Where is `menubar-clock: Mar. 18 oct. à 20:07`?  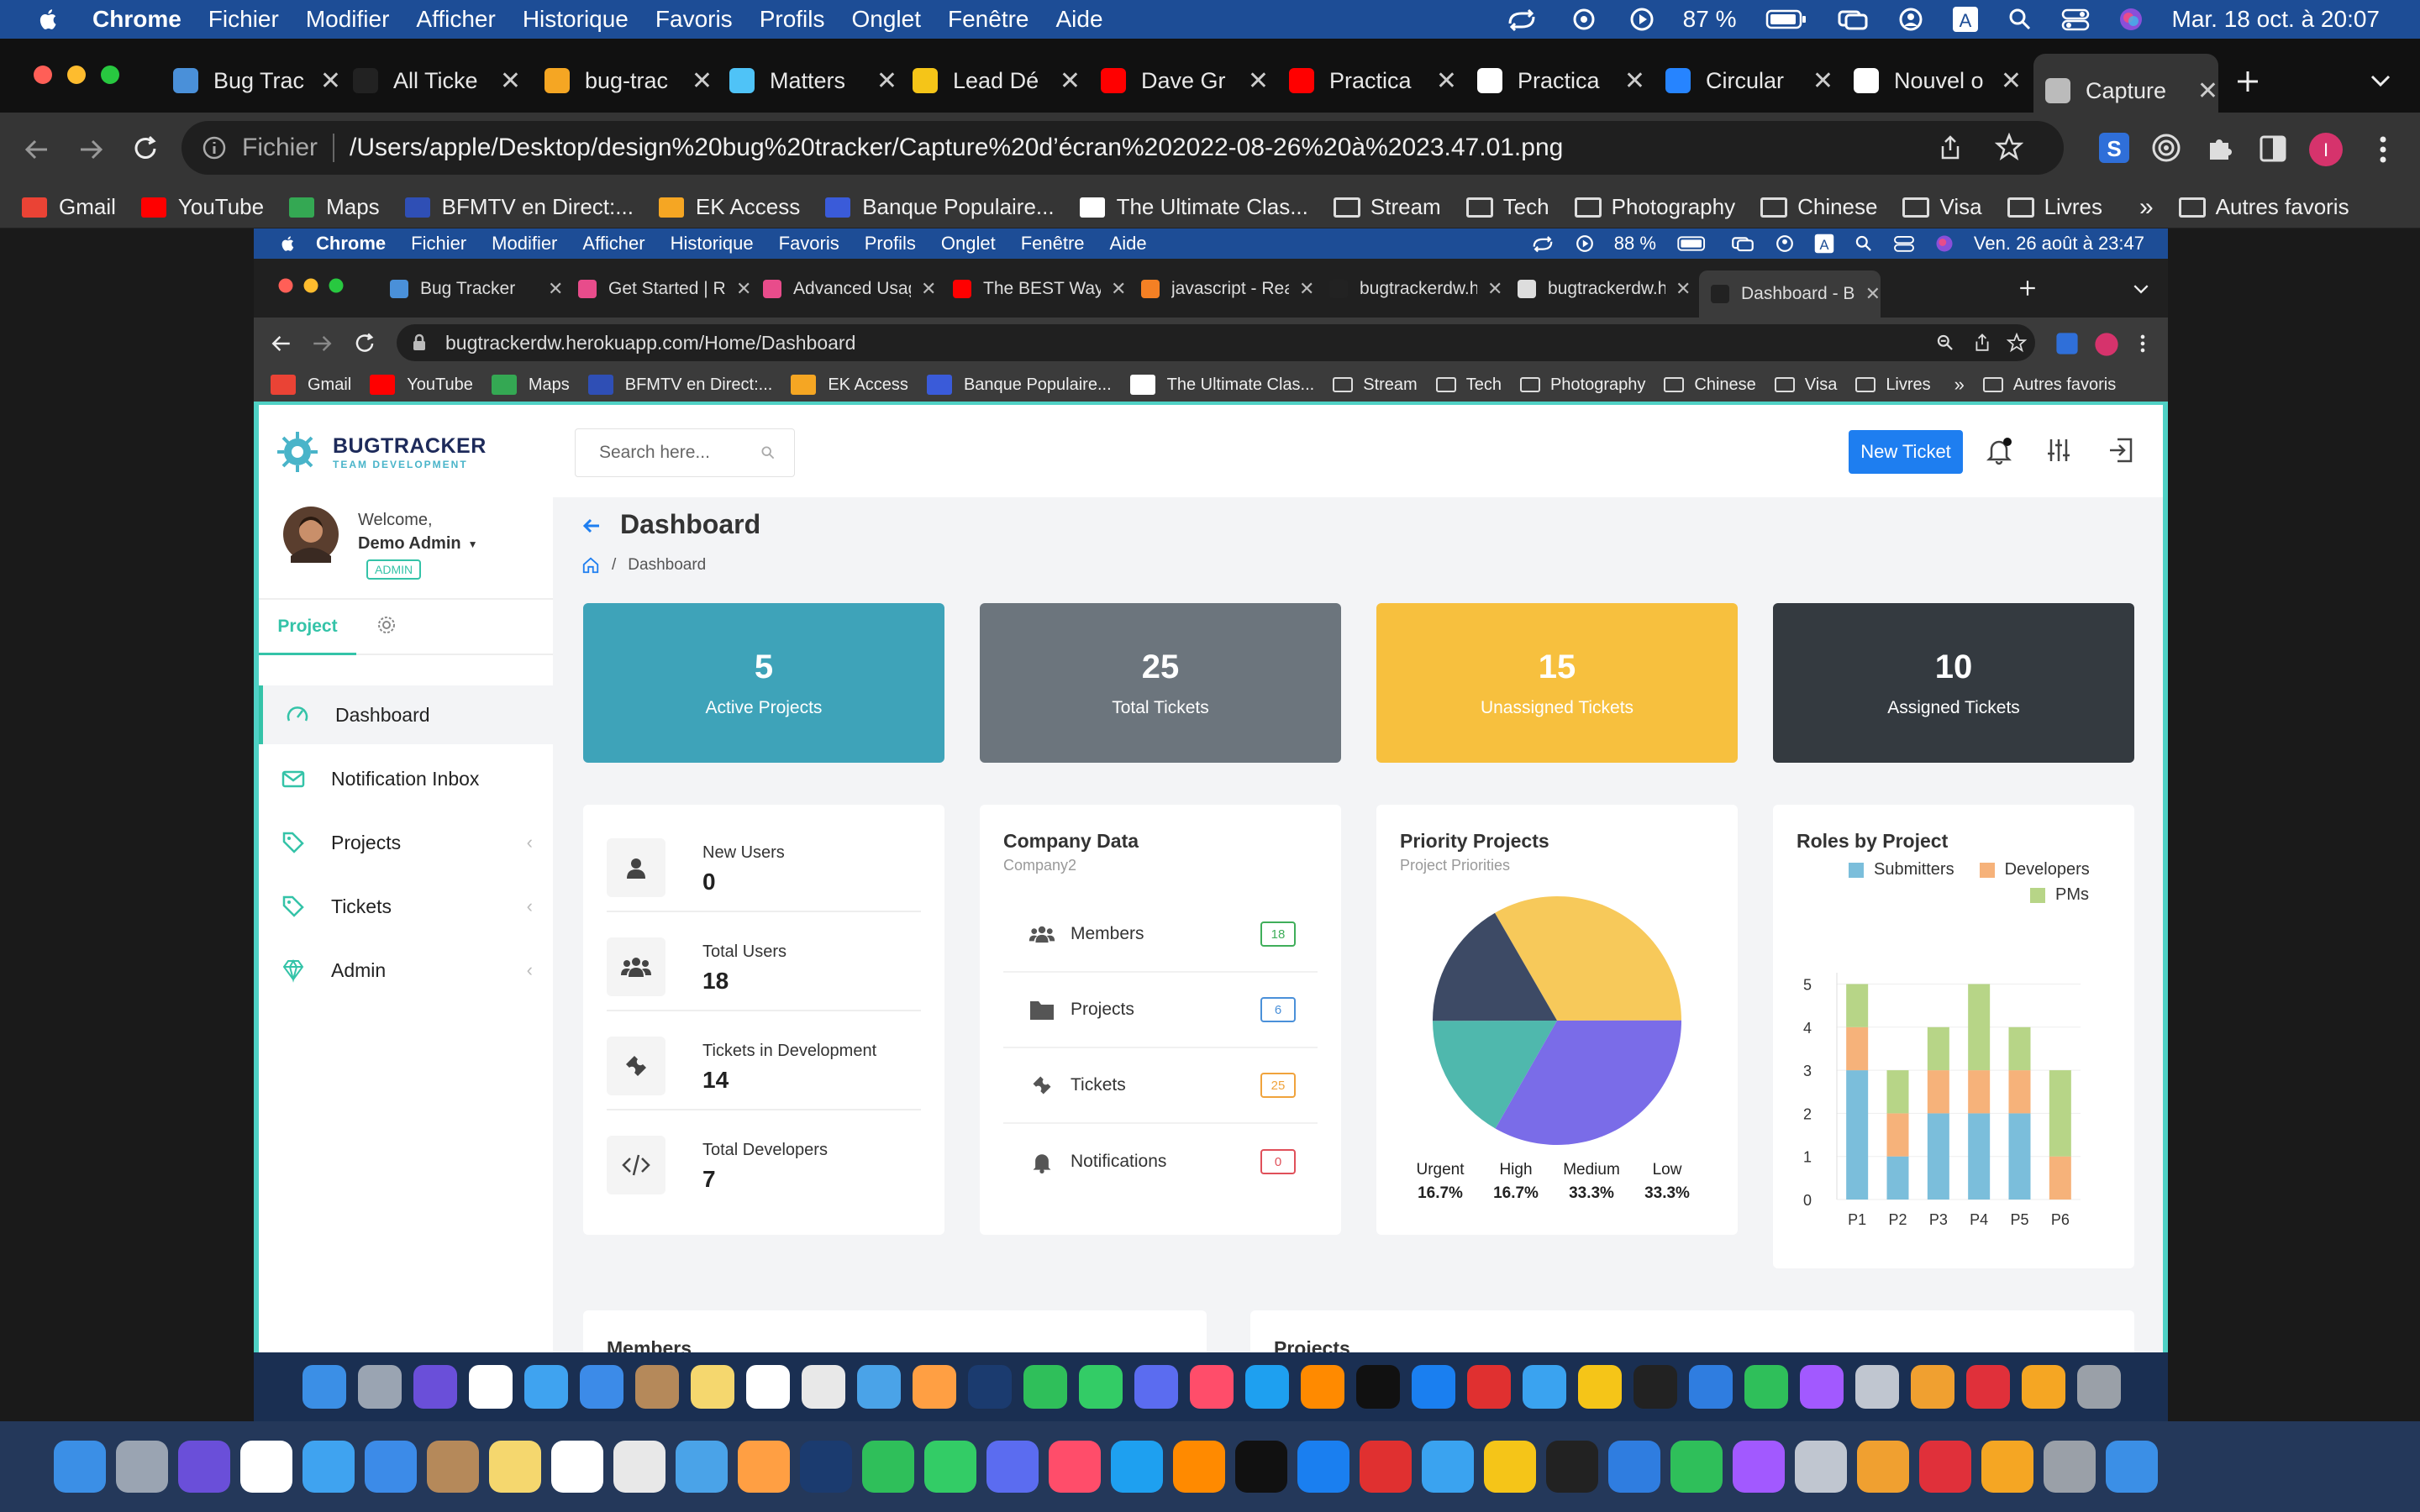 menubar-clock: Mar. 18 oct. à 20:07 is located at coordinates (2276, 19).